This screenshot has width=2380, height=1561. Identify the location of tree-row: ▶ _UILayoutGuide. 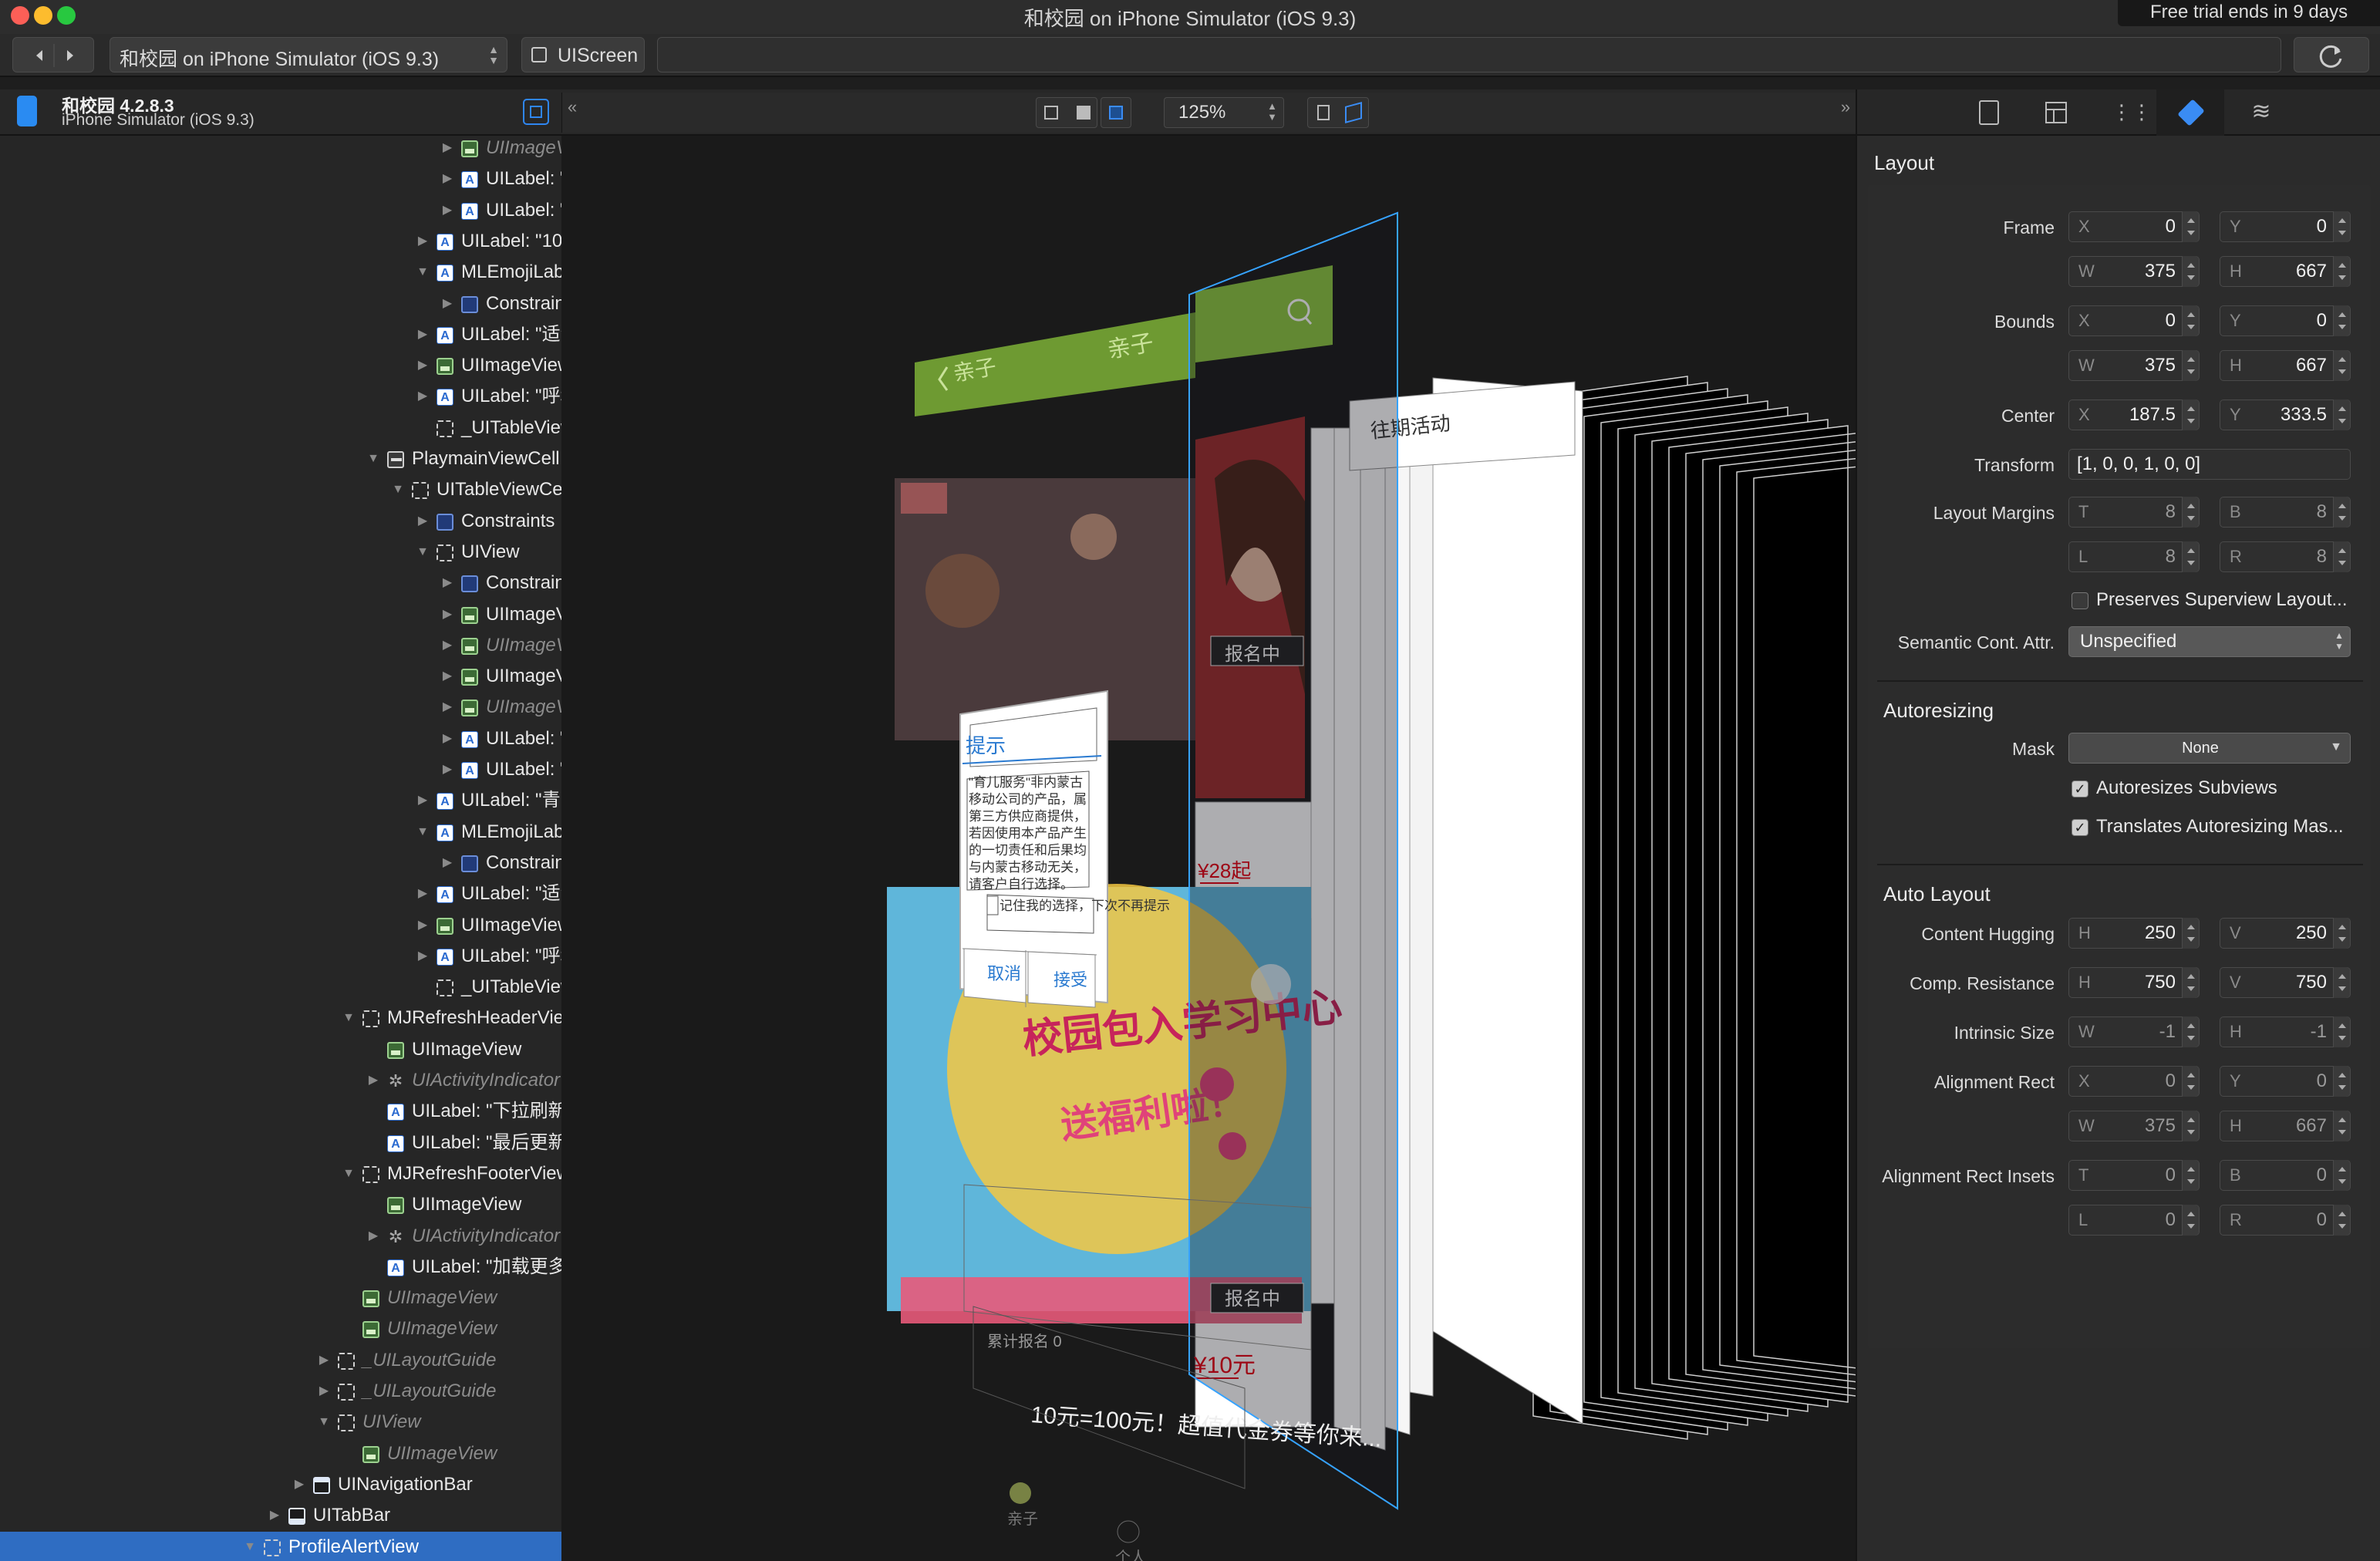
(280, 1361).